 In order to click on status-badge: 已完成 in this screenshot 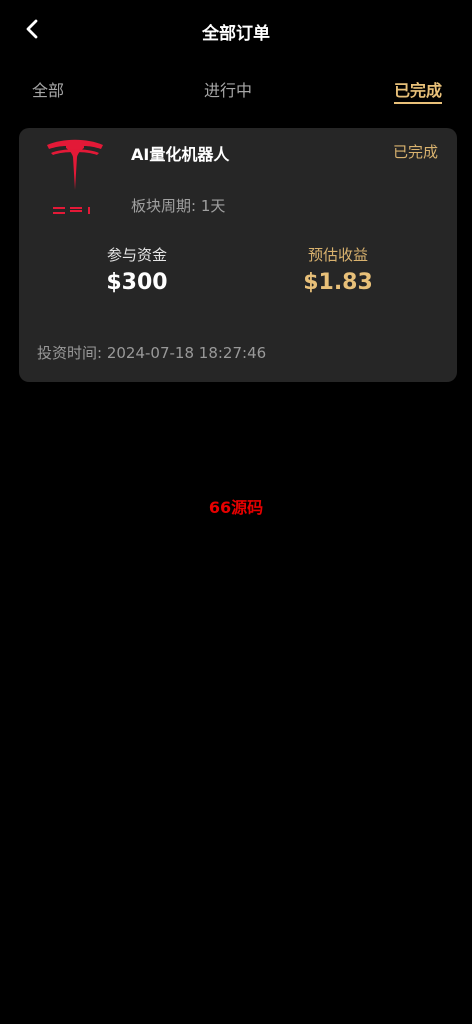, I will do `click(415, 152)`.